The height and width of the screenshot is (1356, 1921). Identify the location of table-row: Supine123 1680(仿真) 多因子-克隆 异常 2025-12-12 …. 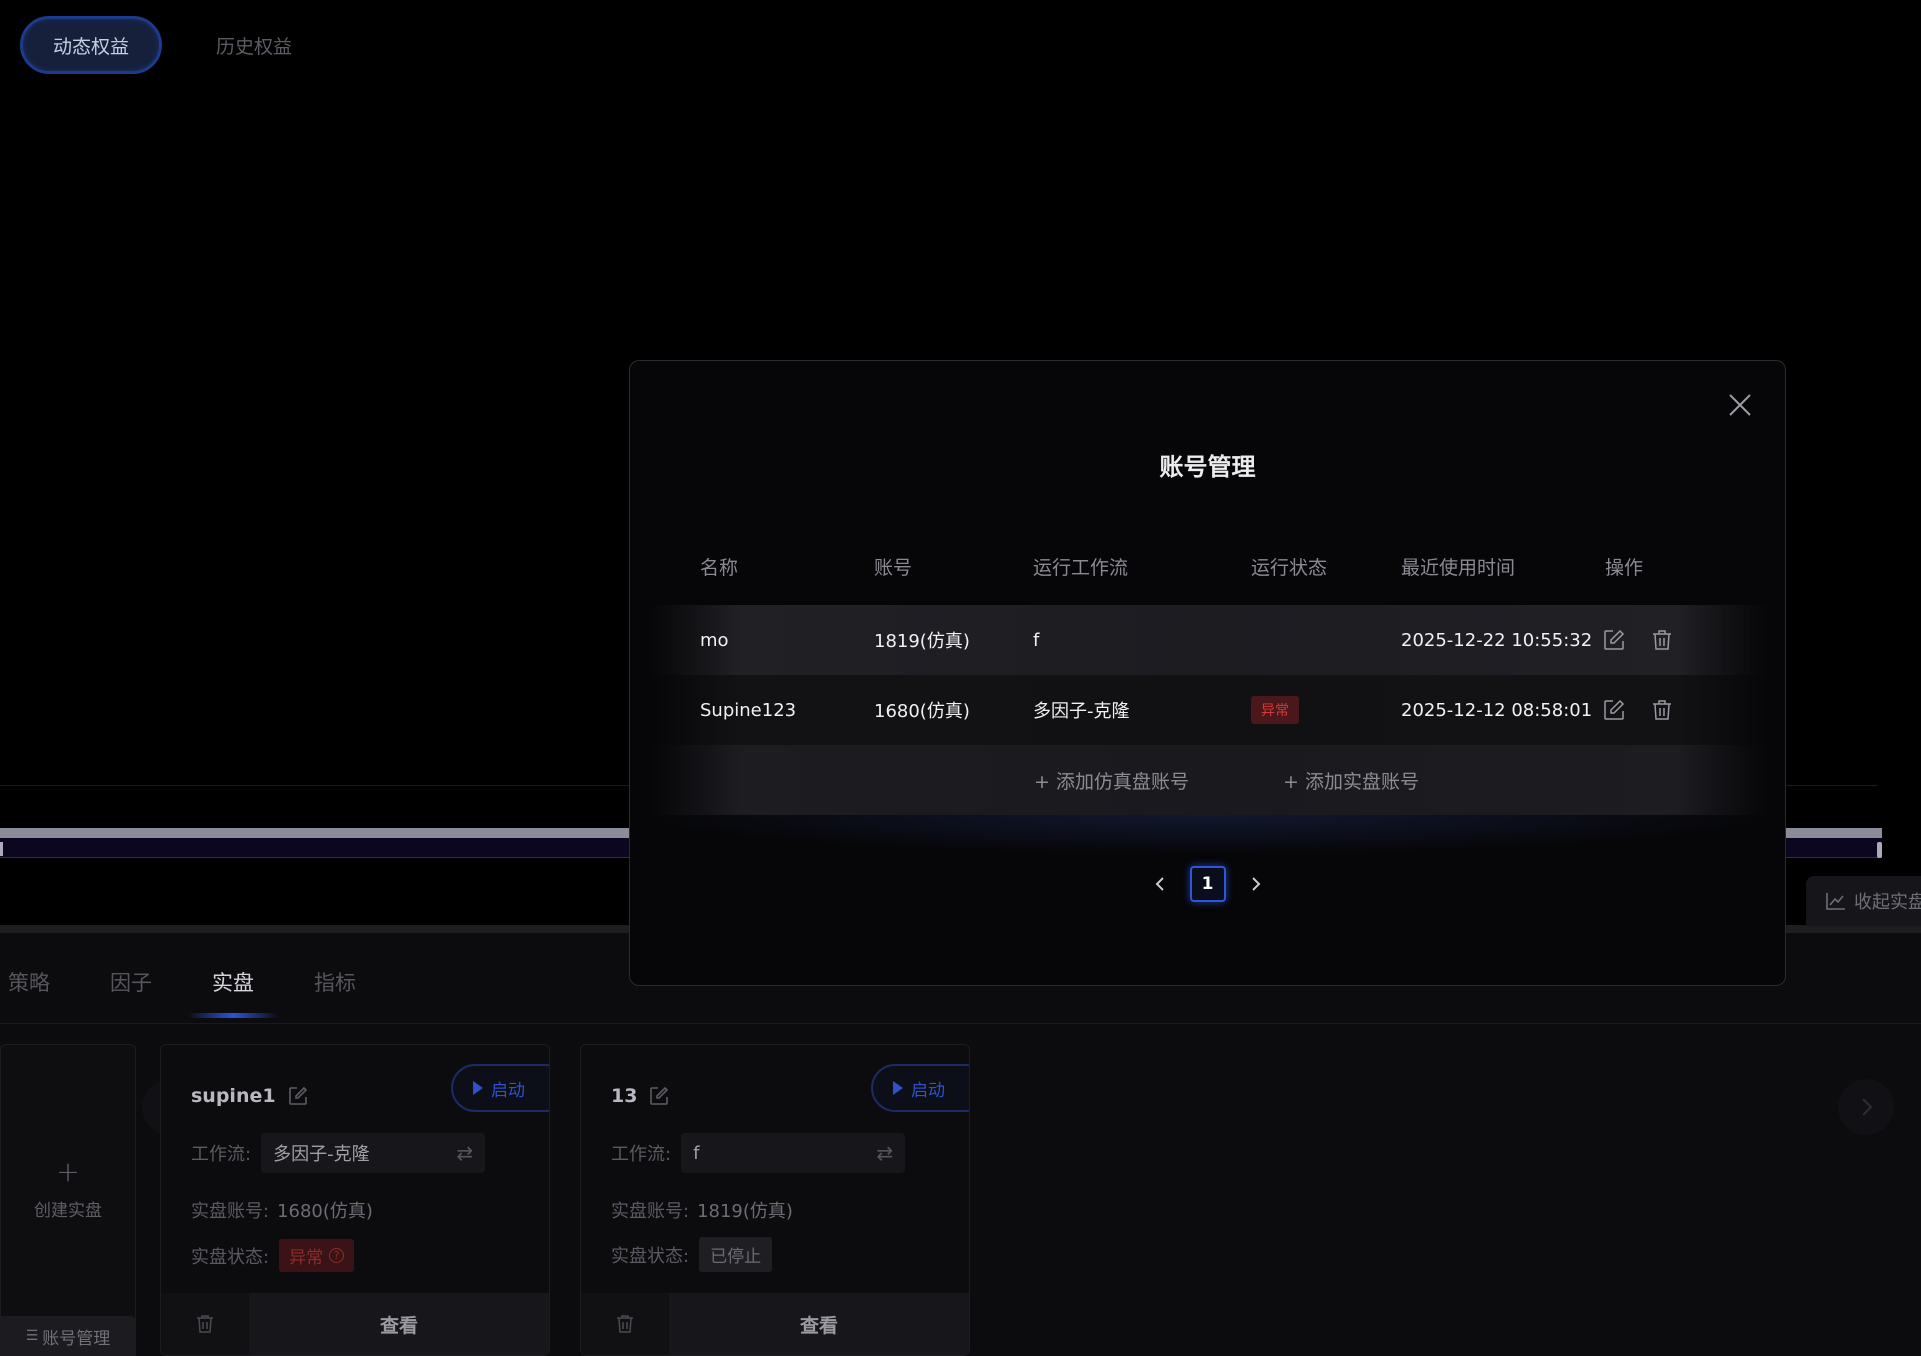
(1208, 710).